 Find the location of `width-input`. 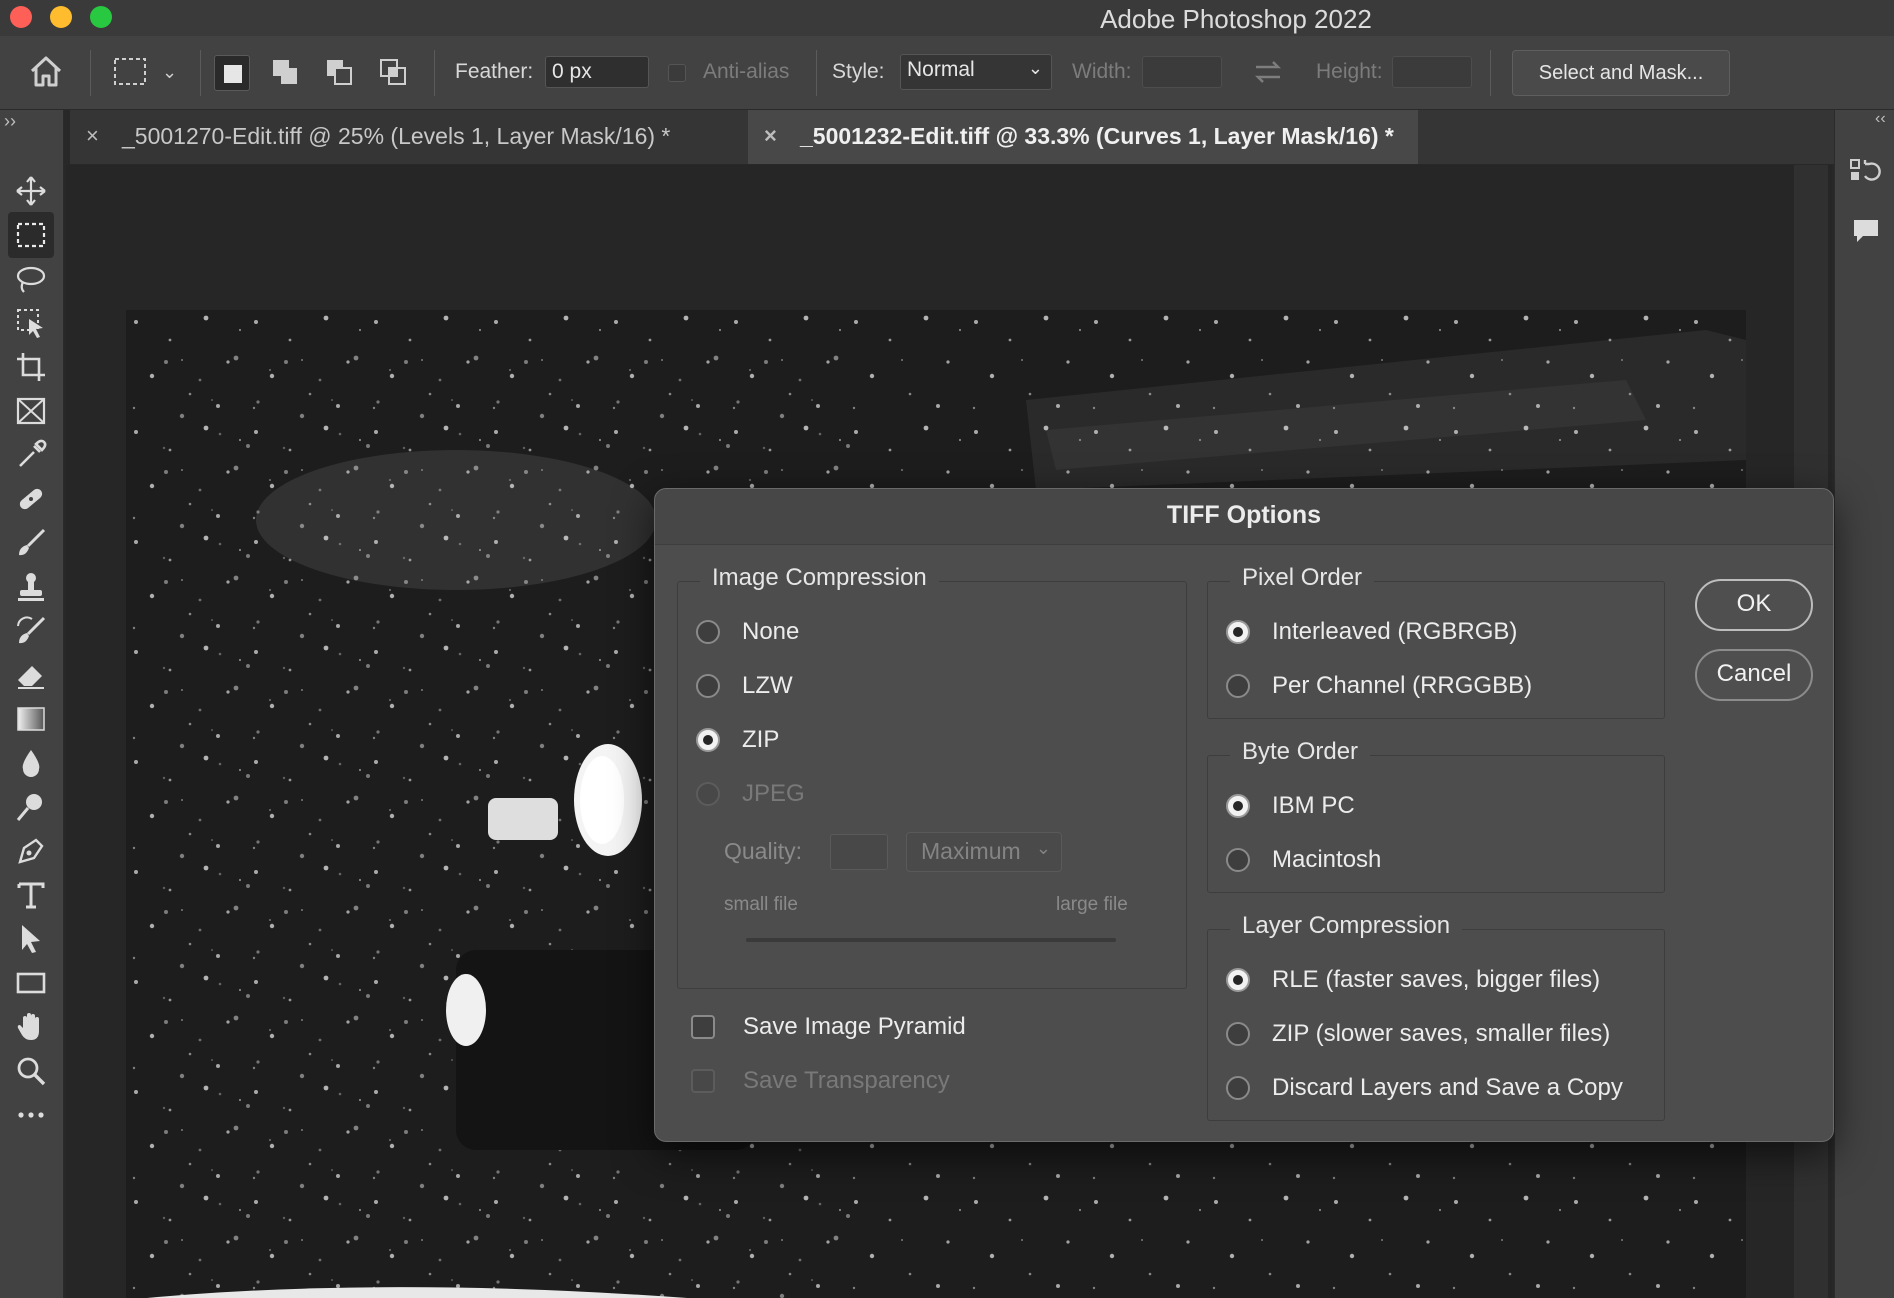

width-input is located at coordinates (1182, 72).